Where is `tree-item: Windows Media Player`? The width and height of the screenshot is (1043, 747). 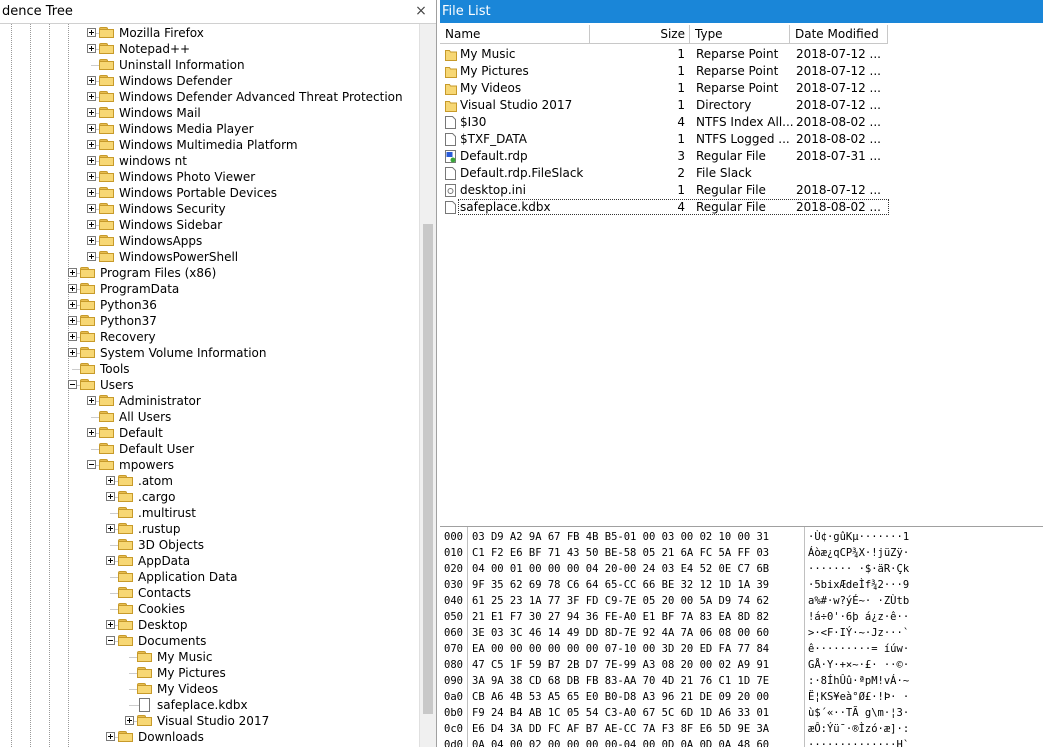
tree-item: Windows Media Player is located at coordinates (210, 129).